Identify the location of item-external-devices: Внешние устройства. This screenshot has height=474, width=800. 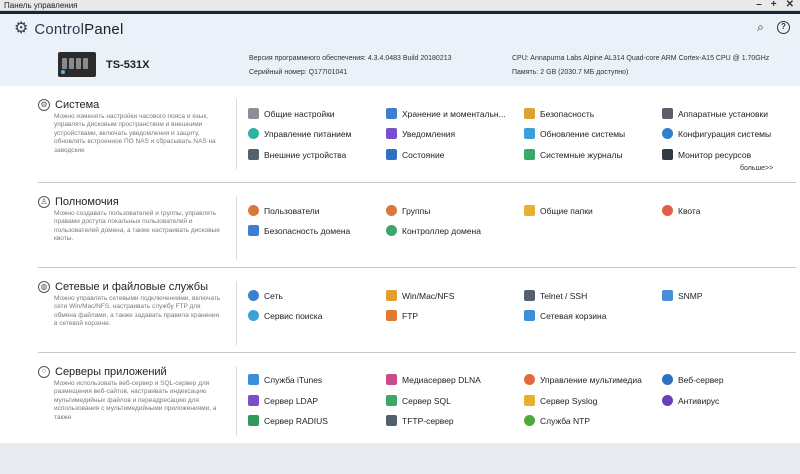
(297, 154).